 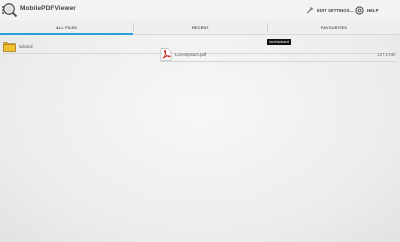 I want to click on wrench-icon, so click(x=310, y=10).